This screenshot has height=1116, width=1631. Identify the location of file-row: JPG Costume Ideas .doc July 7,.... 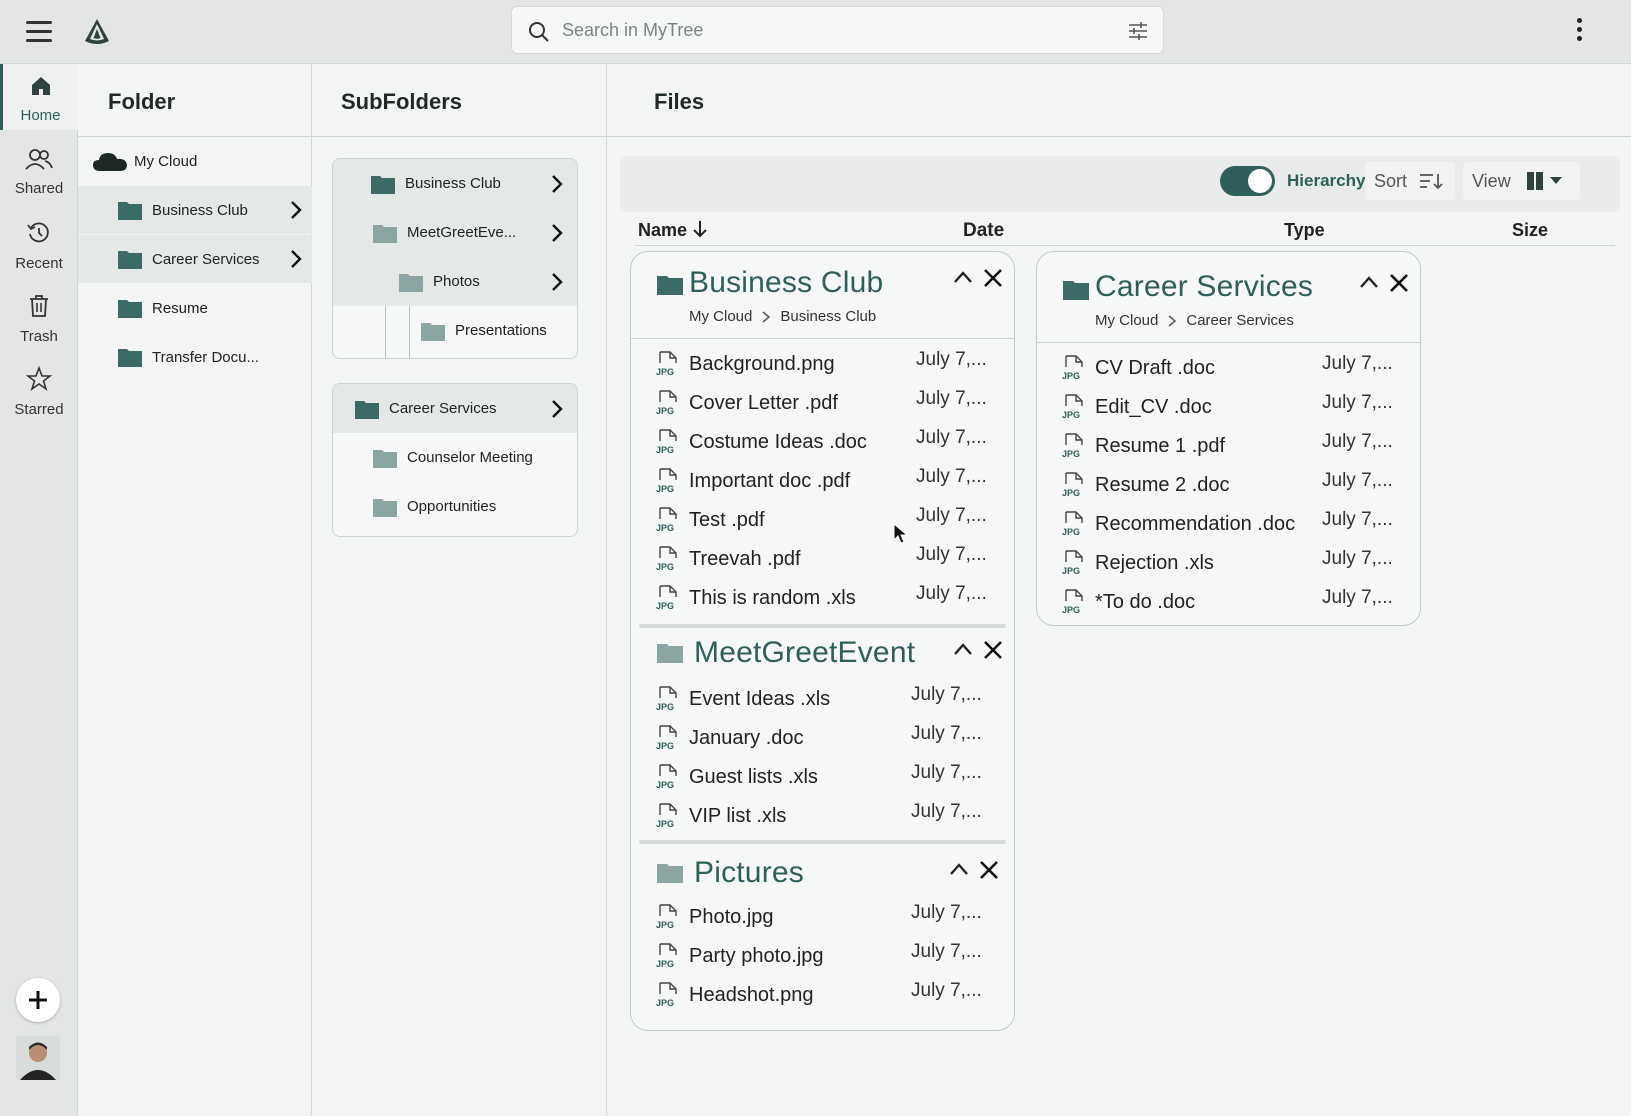
(822, 442).